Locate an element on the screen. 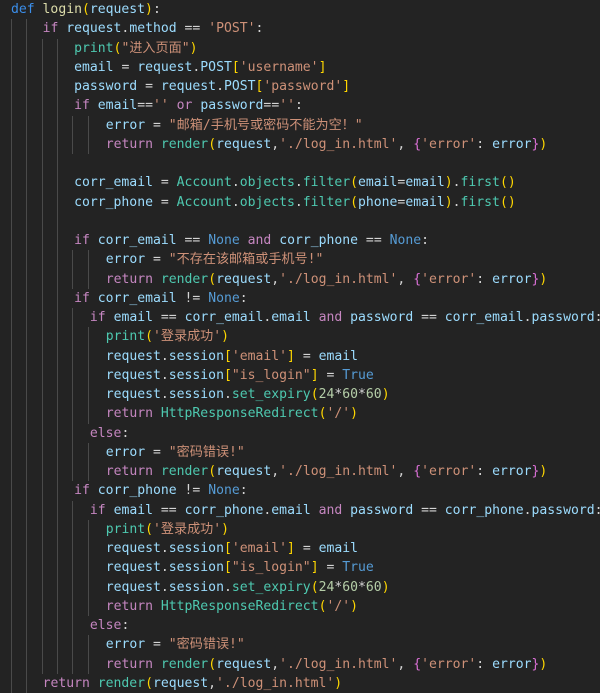 Image resolution: width=600 pixels, height=693 pixels. code-line: return render(request,'./log_in.html') is located at coordinates (192, 683).